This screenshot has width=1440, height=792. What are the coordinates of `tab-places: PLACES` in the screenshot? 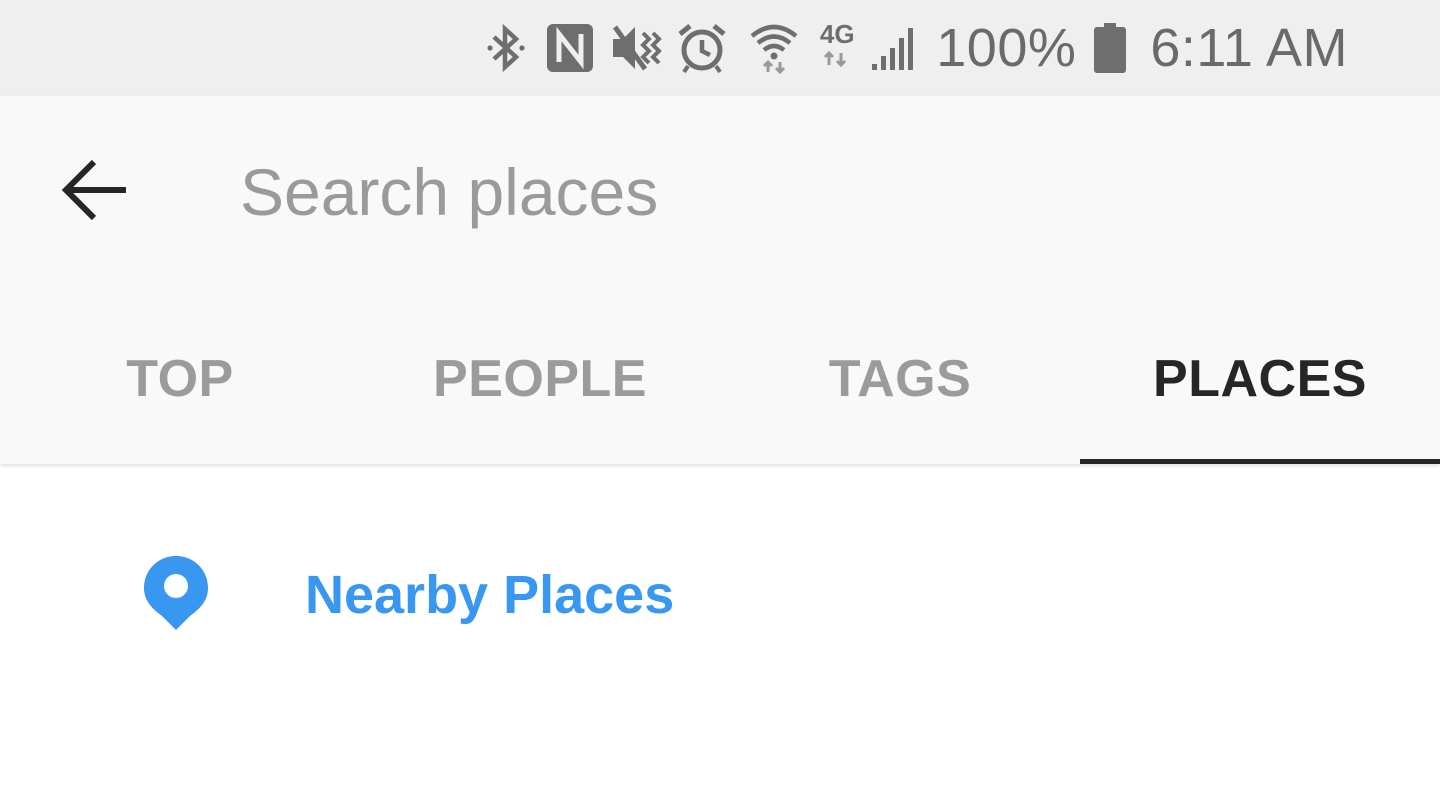 It's located at (1260, 392).